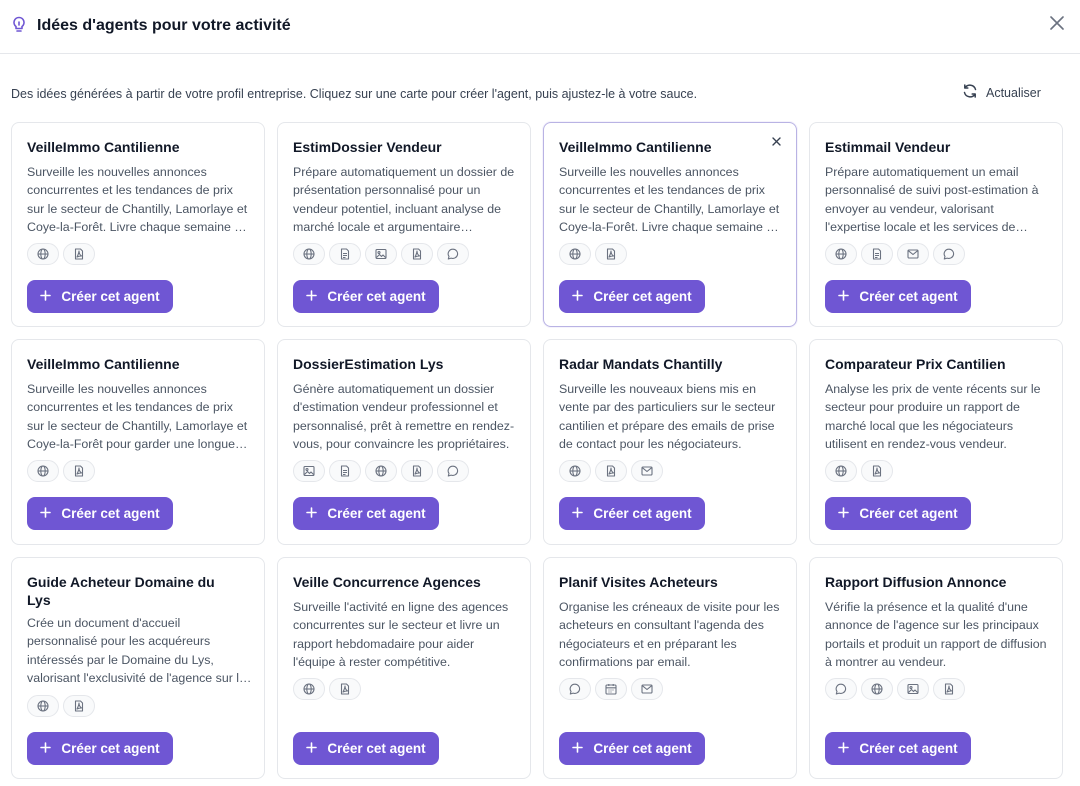 The image size is (1080, 786). I want to click on refresh-button: Actualiser, so click(1001, 93).